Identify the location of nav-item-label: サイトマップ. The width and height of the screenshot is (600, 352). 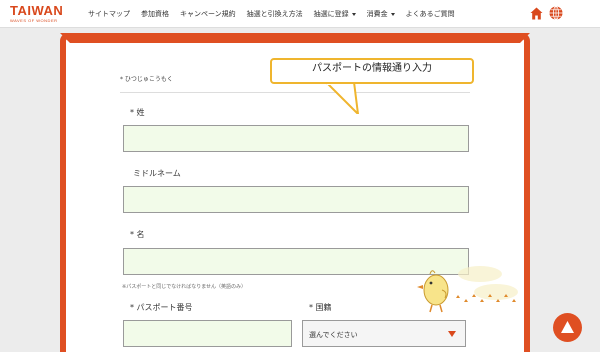
(109, 14).